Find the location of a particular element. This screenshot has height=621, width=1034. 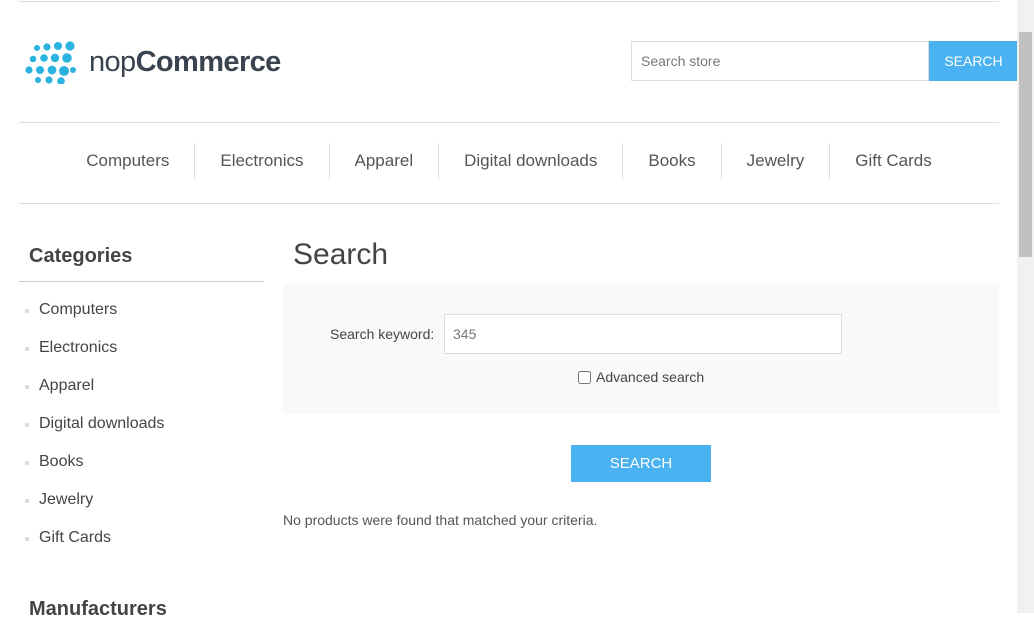

keyword-input is located at coordinates (643, 334).